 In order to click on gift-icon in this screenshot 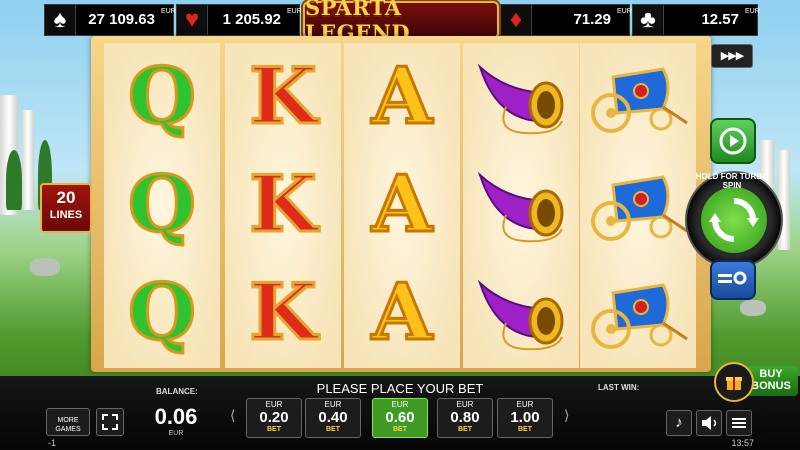, I will do `click(734, 382)`.